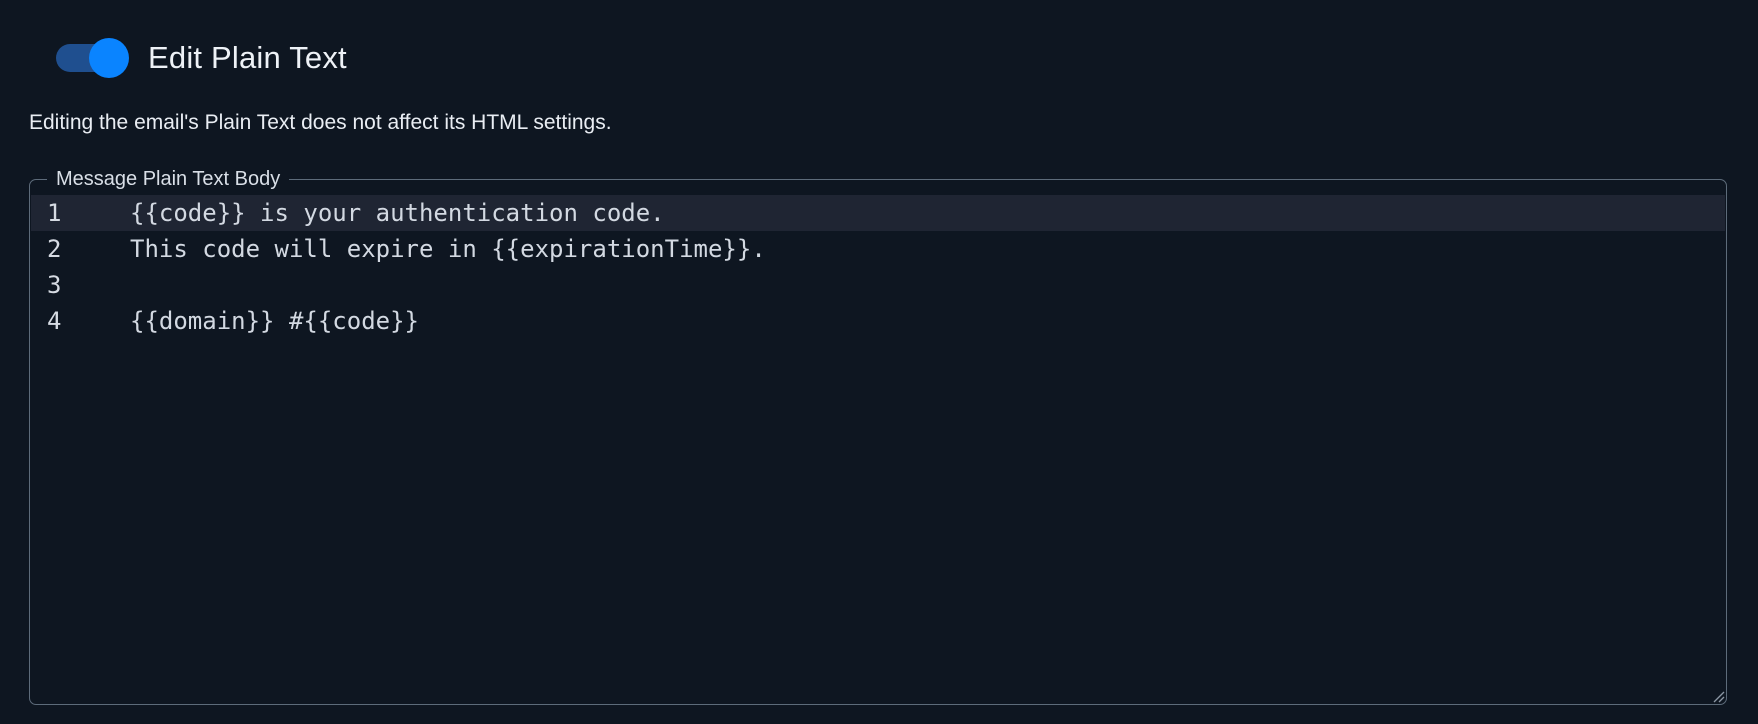 The image size is (1758, 724). Describe the element at coordinates (878, 213) in the screenshot. I see `code-line: 1 {{code}} is your authentication code.` at that location.